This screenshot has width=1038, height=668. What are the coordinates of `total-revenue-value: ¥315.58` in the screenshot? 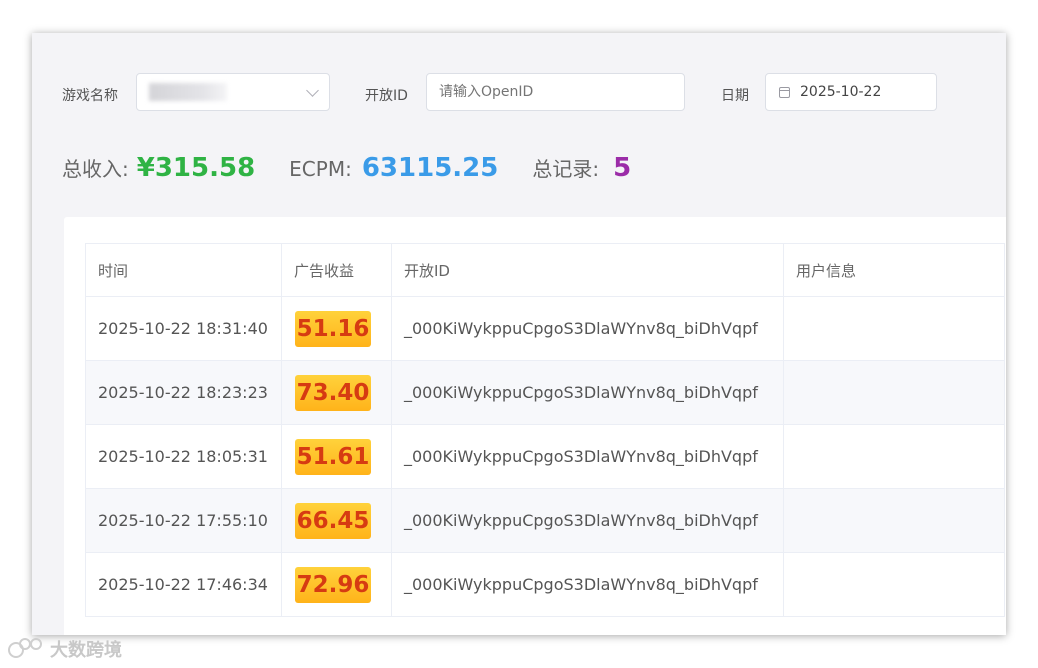 It's located at (196, 168).